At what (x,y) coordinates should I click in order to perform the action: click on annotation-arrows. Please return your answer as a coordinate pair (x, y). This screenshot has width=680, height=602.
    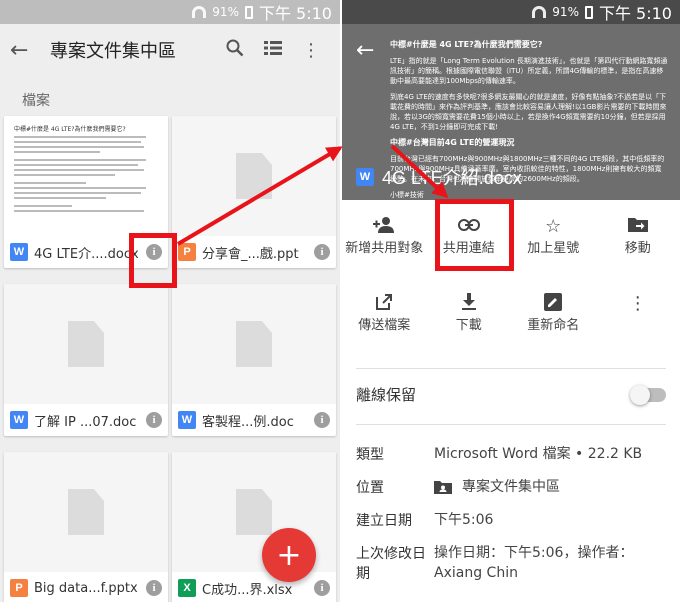
    Looking at the image, I should click on (312, 195).